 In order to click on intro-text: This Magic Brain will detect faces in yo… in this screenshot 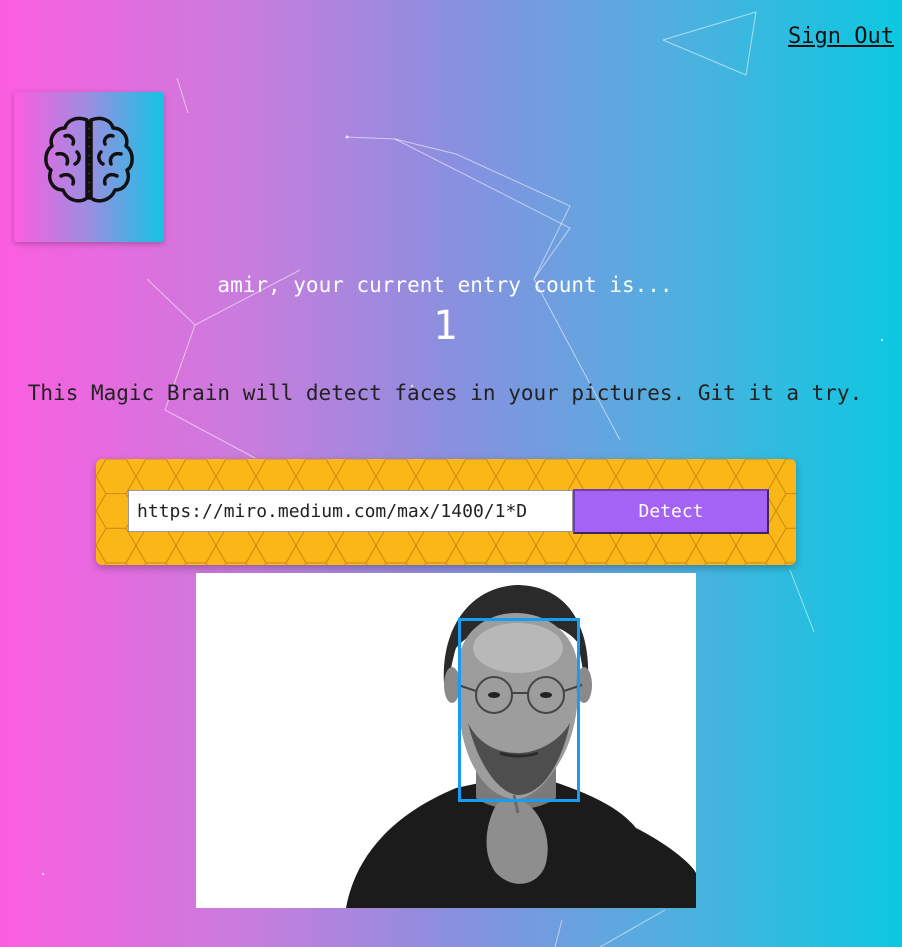, I will do `click(445, 393)`.